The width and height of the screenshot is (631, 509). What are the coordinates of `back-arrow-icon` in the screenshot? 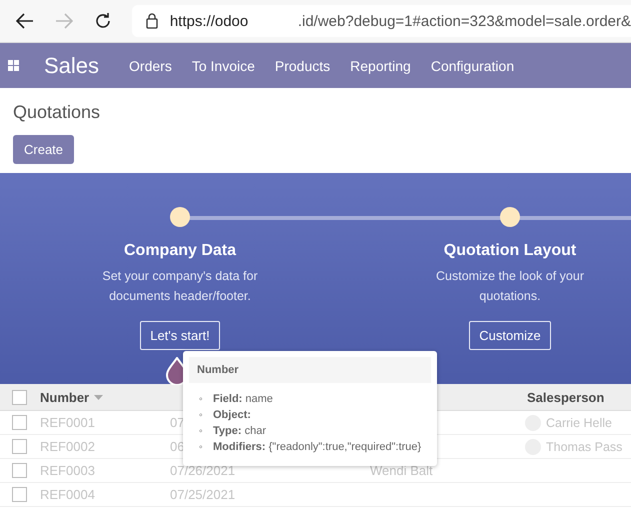 It's located at (25, 21).